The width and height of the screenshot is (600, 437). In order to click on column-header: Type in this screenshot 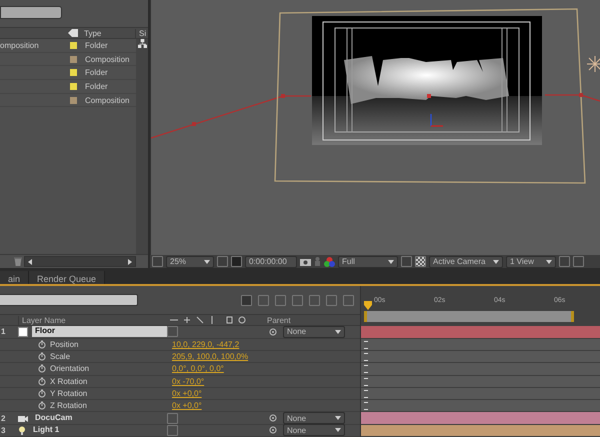, I will do `click(106, 33)`.